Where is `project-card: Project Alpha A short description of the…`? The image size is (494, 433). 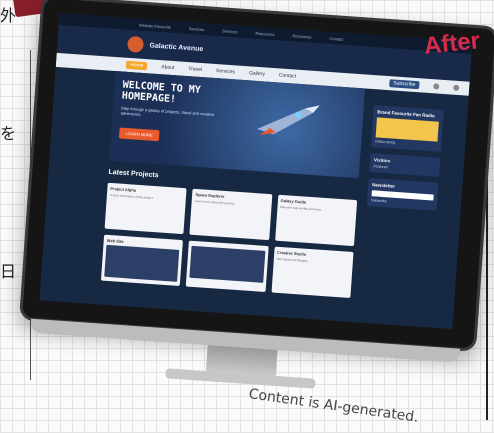 project-card: Project Alpha A short description of the… is located at coordinates (145, 208).